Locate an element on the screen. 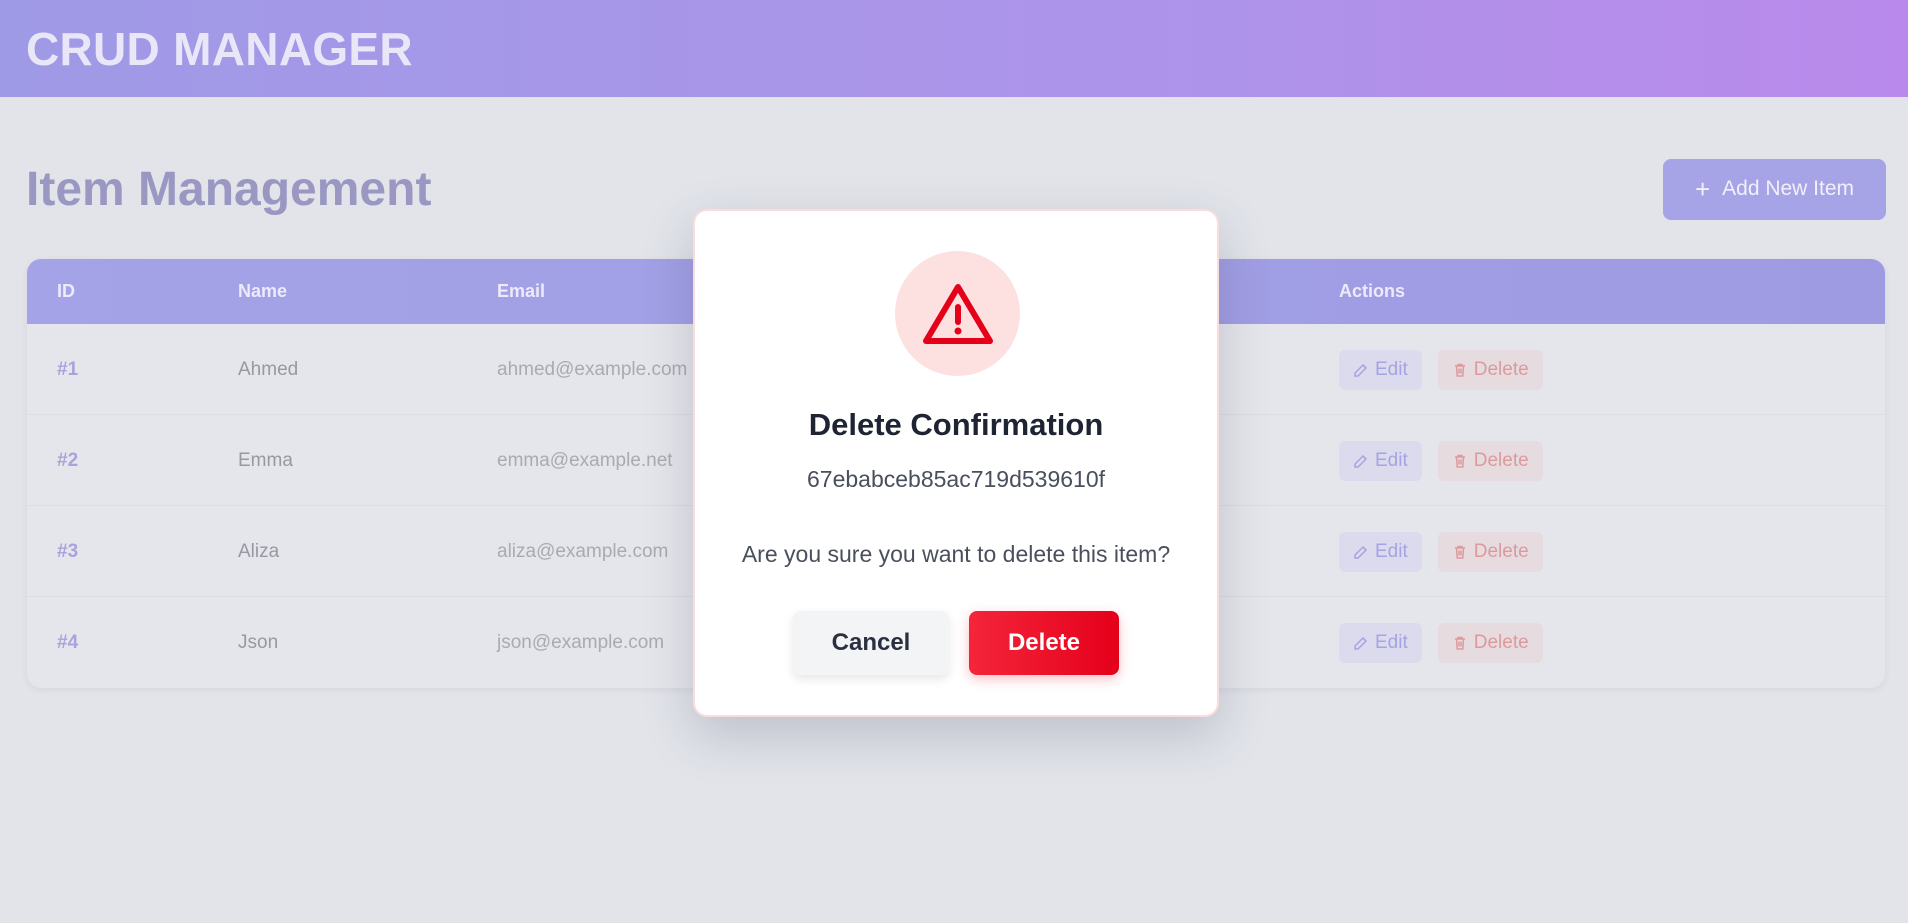 The image size is (1908, 923). cancel-button: Cancel is located at coordinates (871, 643).